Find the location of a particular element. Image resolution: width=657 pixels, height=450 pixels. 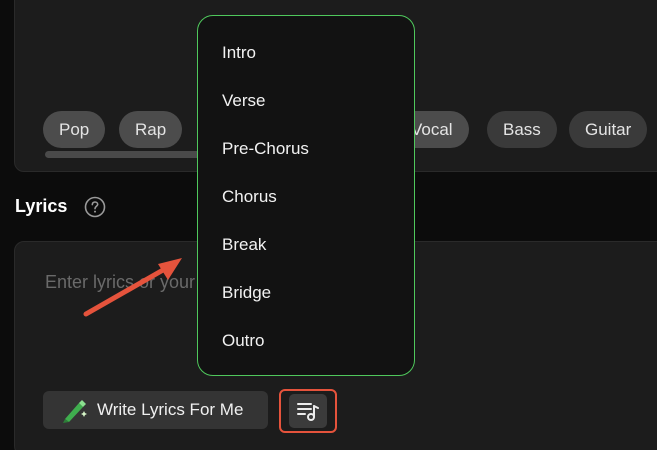

section-menu-button is located at coordinates (308, 411).